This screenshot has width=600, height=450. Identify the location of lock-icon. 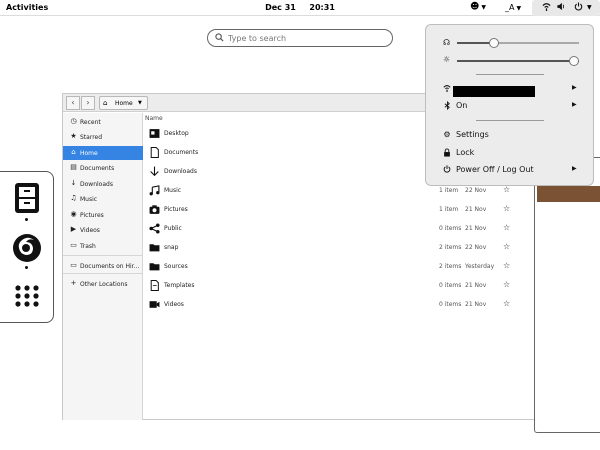
(447, 153).